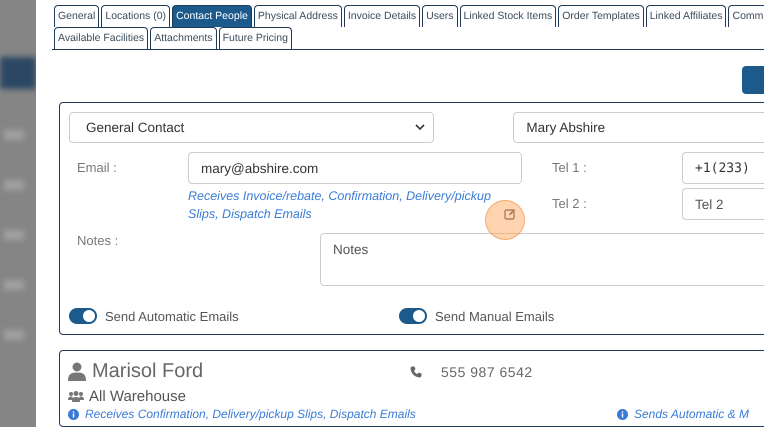 This screenshot has width=764, height=427. Describe the element at coordinates (77, 16) in the screenshot. I see `tab: General` at that location.